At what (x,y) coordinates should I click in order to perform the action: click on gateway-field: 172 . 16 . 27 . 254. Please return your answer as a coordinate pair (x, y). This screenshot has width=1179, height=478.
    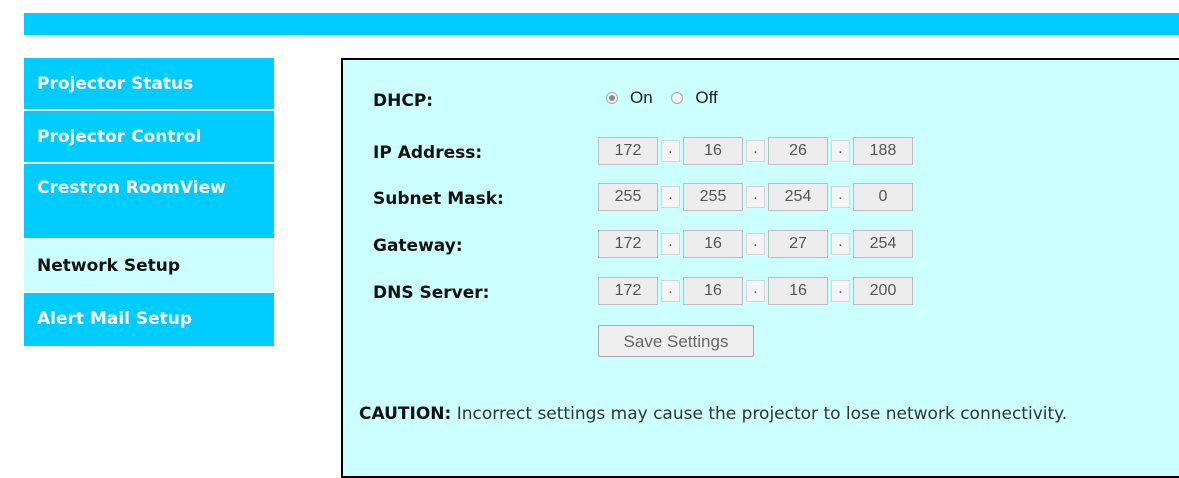
    Looking at the image, I should click on (755, 244).